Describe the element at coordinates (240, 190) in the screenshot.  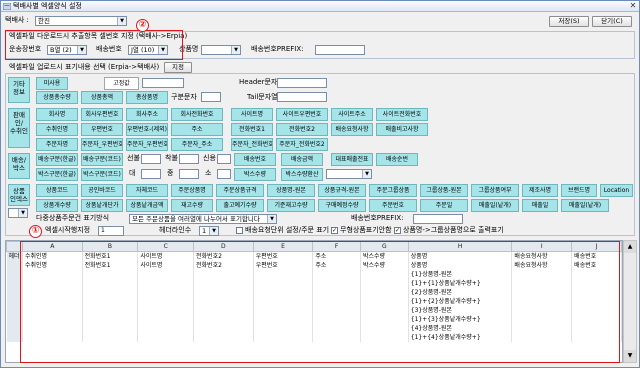
I see `btn-p-spec: 주문상품규격` at that location.